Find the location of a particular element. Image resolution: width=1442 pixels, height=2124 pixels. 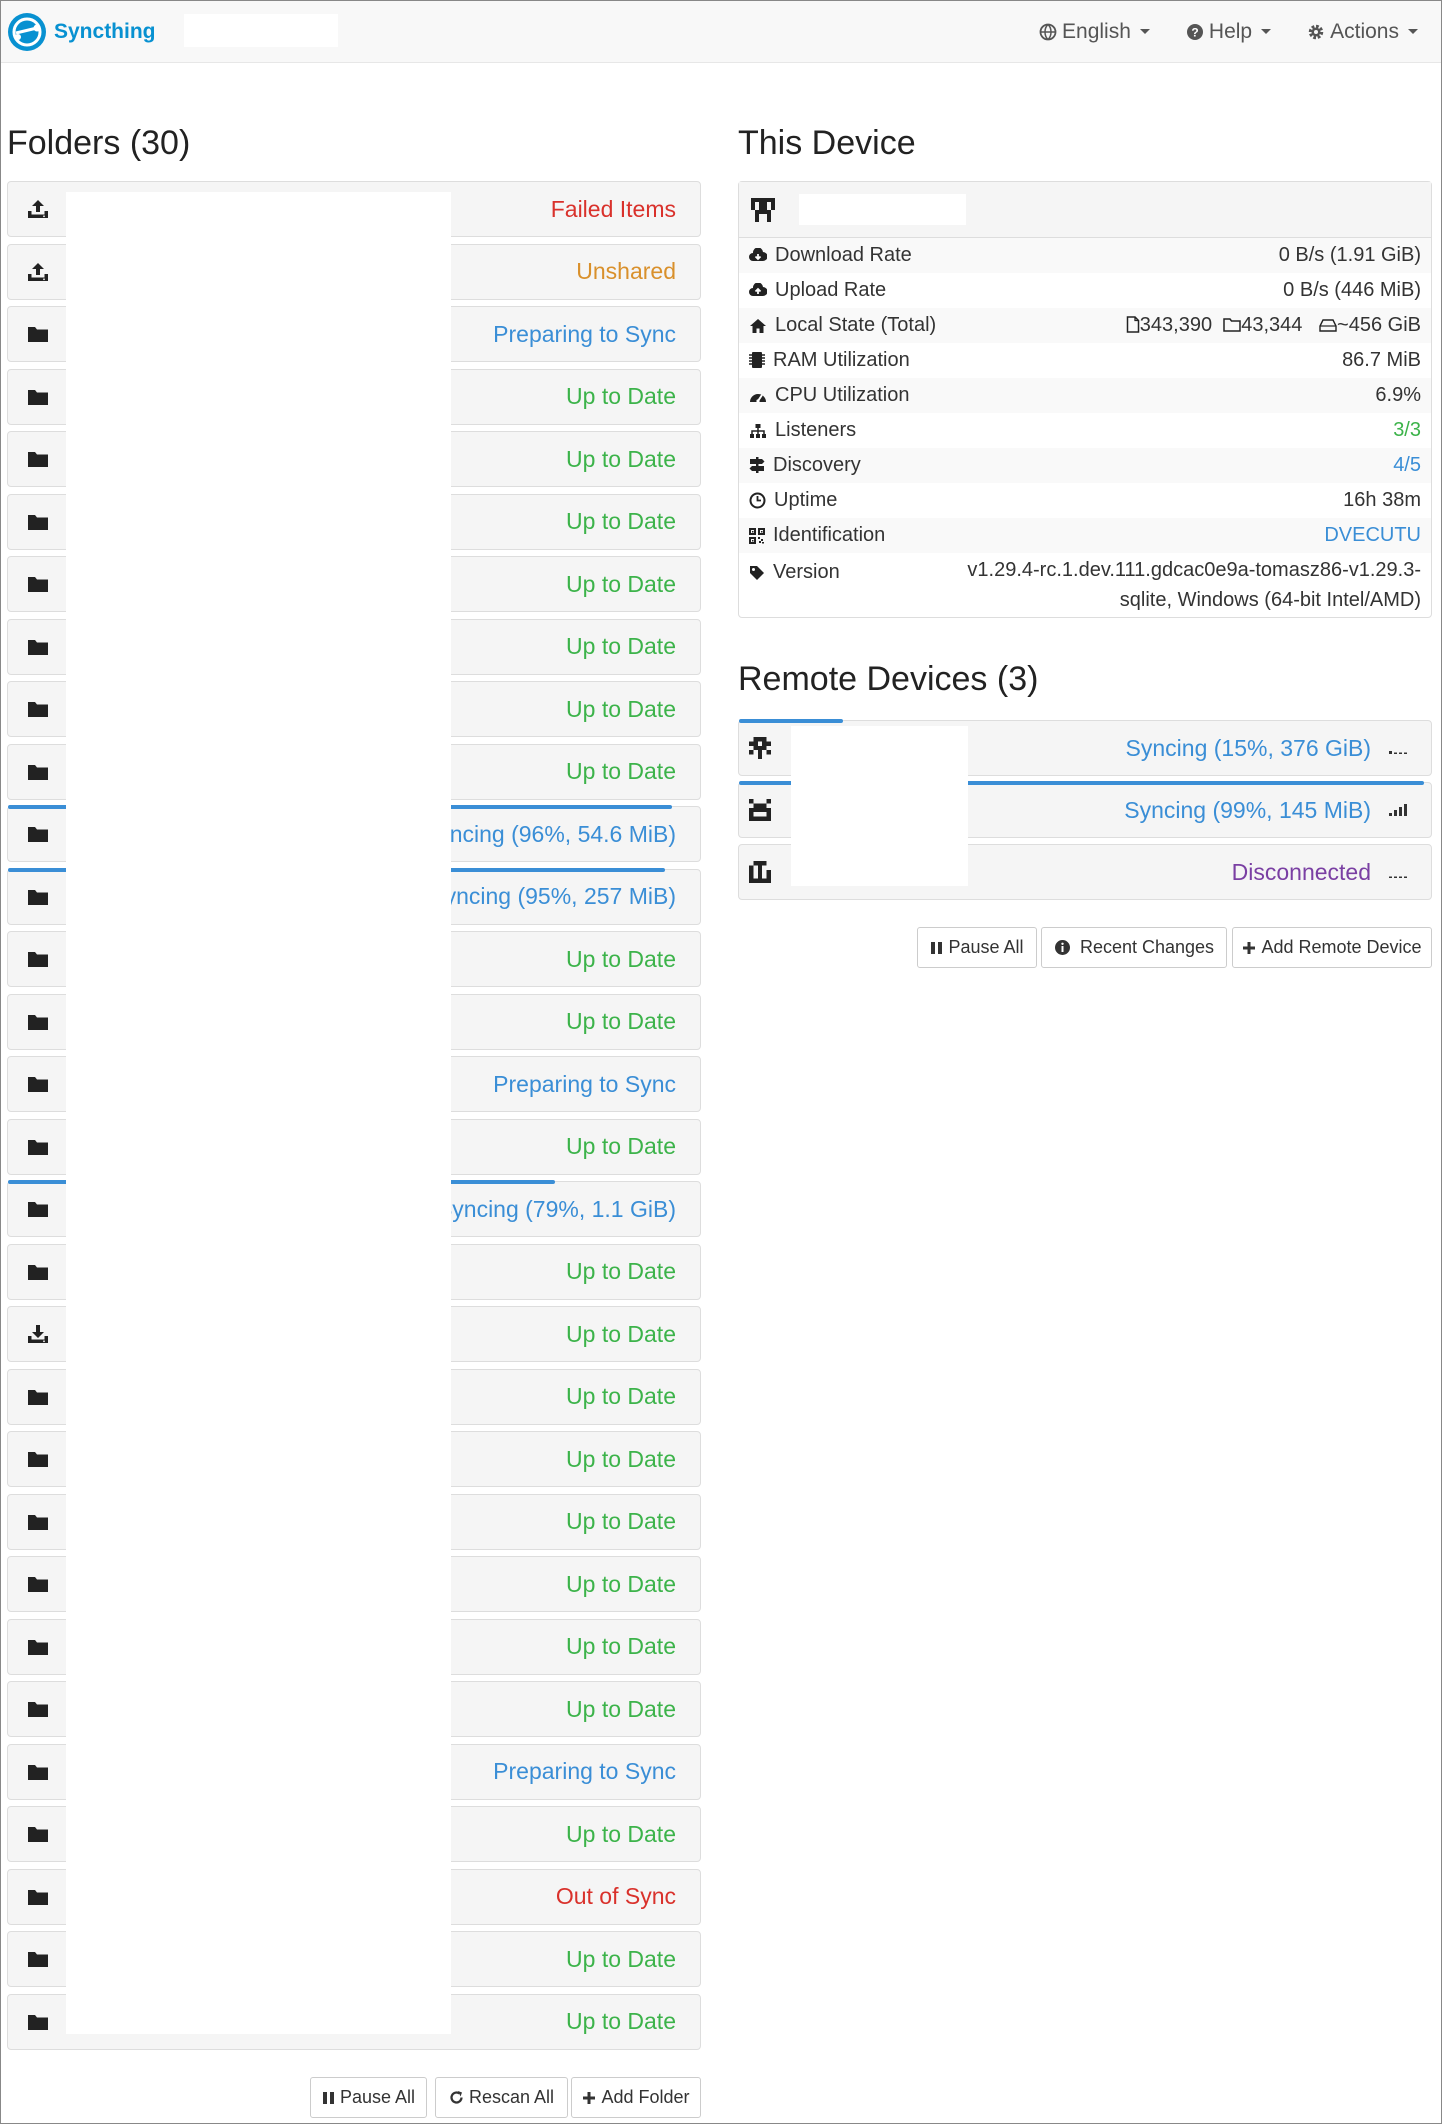

tag-icon is located at coordinates (757, 573).